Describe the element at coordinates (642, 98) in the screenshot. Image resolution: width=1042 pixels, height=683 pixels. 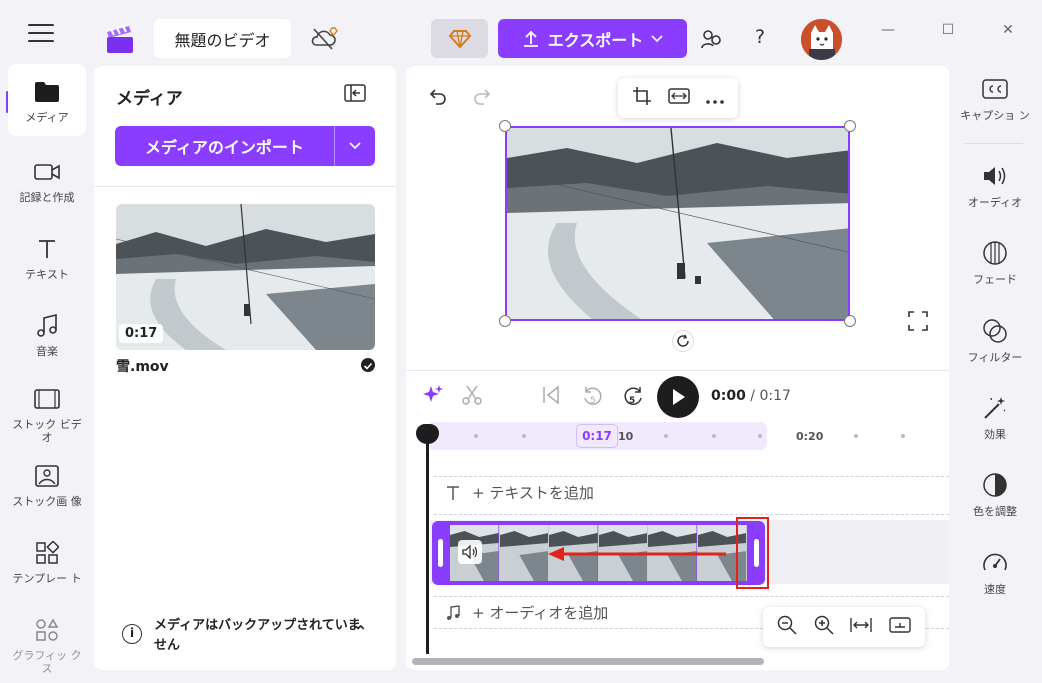
I see `crop-icon` at that location.